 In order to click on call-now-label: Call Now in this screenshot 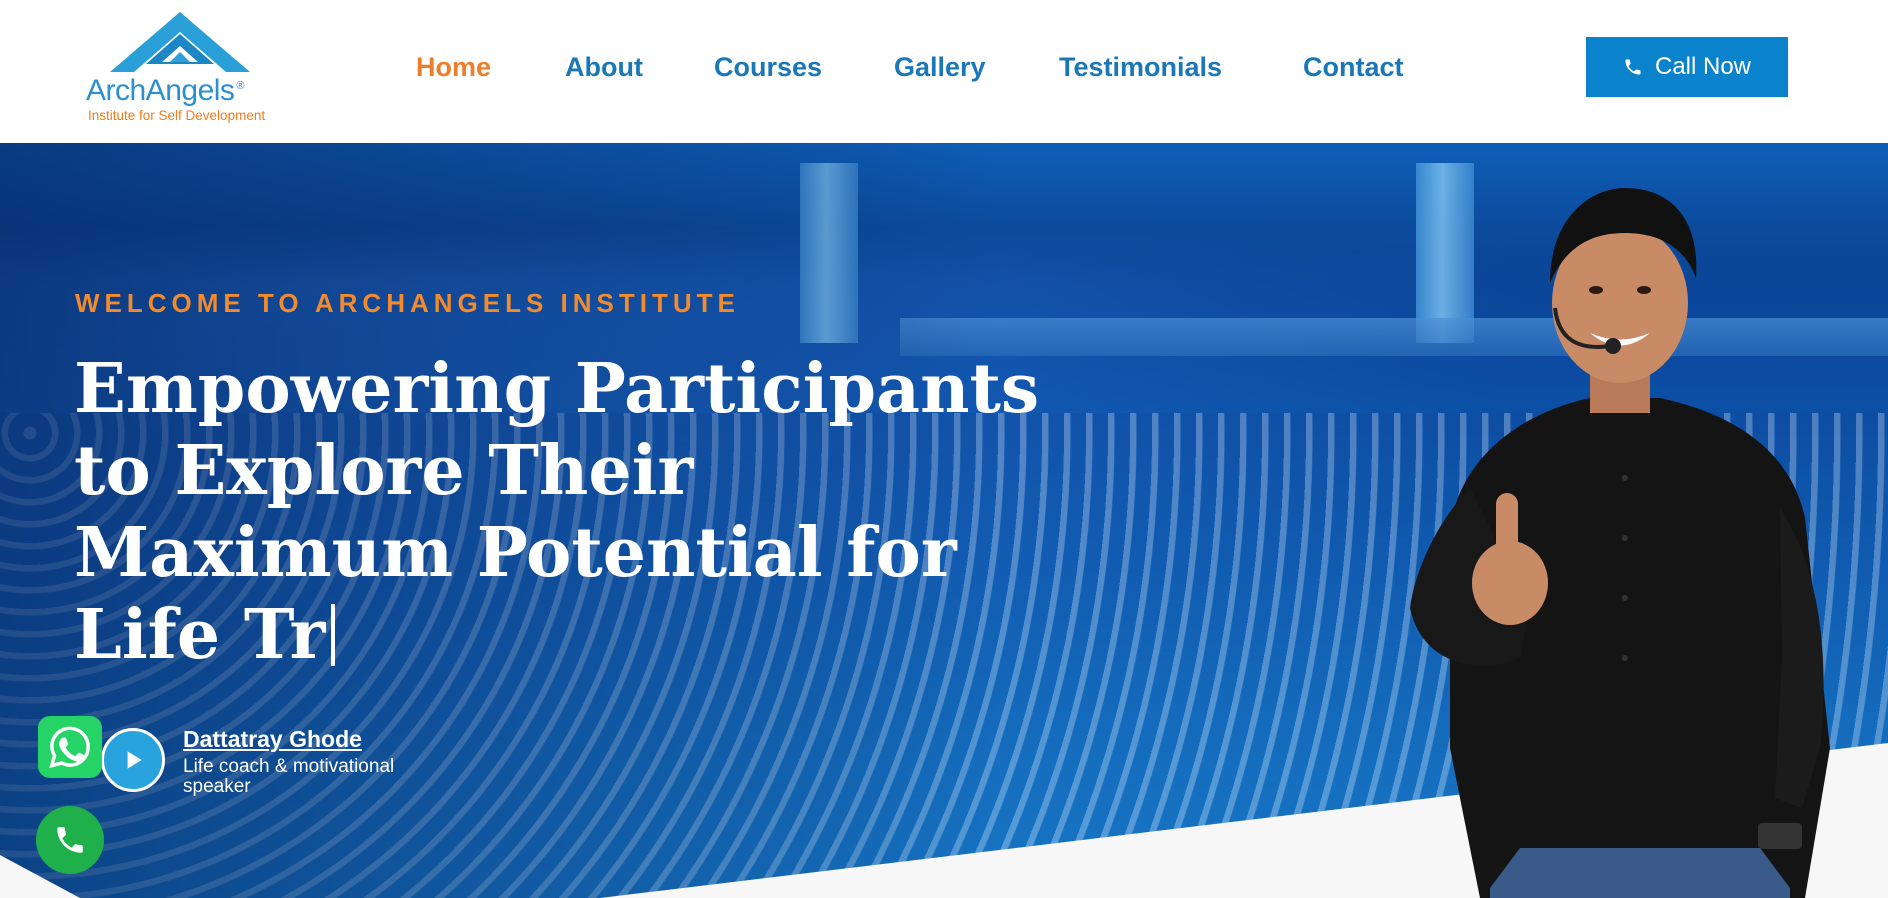, I will do `click(1703, 66)`.